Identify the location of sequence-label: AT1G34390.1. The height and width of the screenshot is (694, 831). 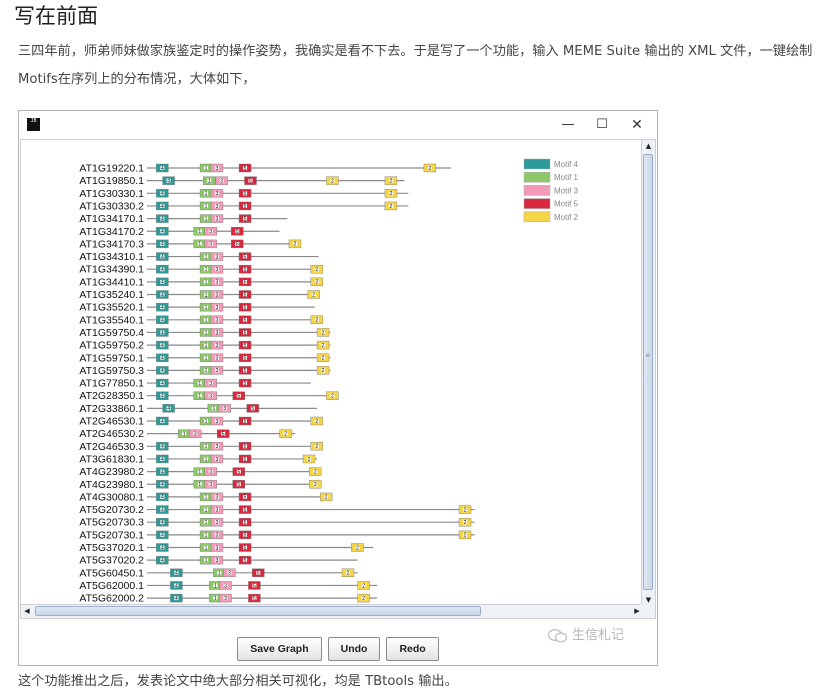
(111, 270).